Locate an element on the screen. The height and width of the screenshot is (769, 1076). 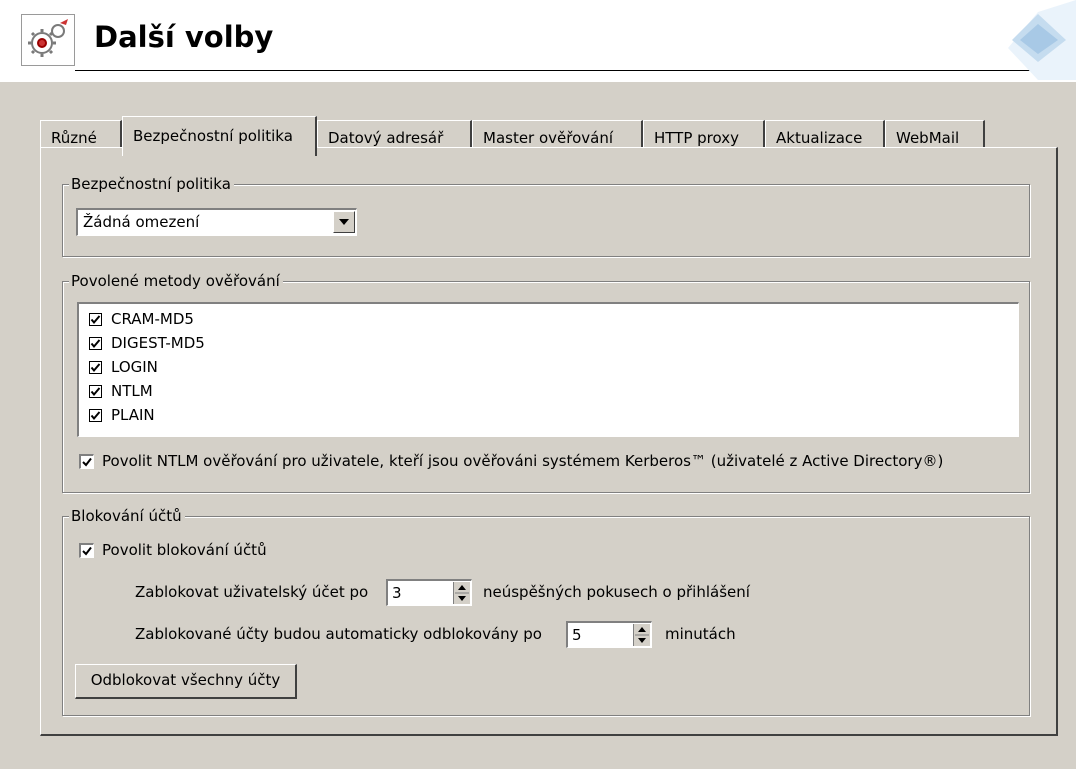
lock-after-suffix: neúspěšných pokusech o přihlášení is located at coordinates (616, 592).